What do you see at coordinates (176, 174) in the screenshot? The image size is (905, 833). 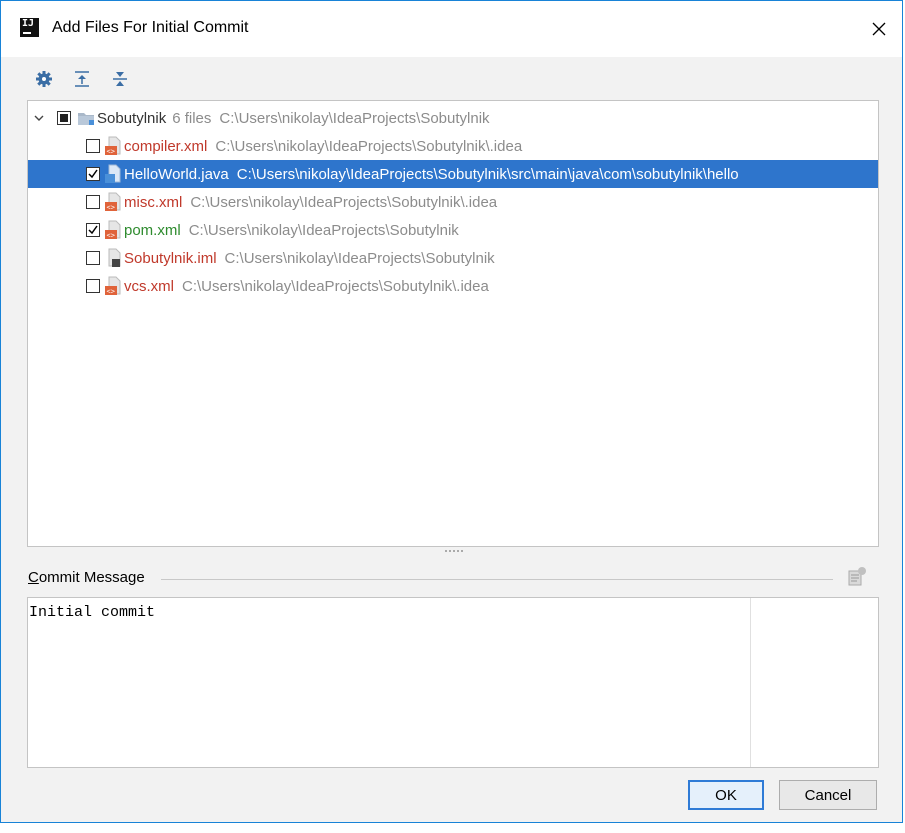 I see `file-name: HelloWorld.java` at bounding box center [176, 174].